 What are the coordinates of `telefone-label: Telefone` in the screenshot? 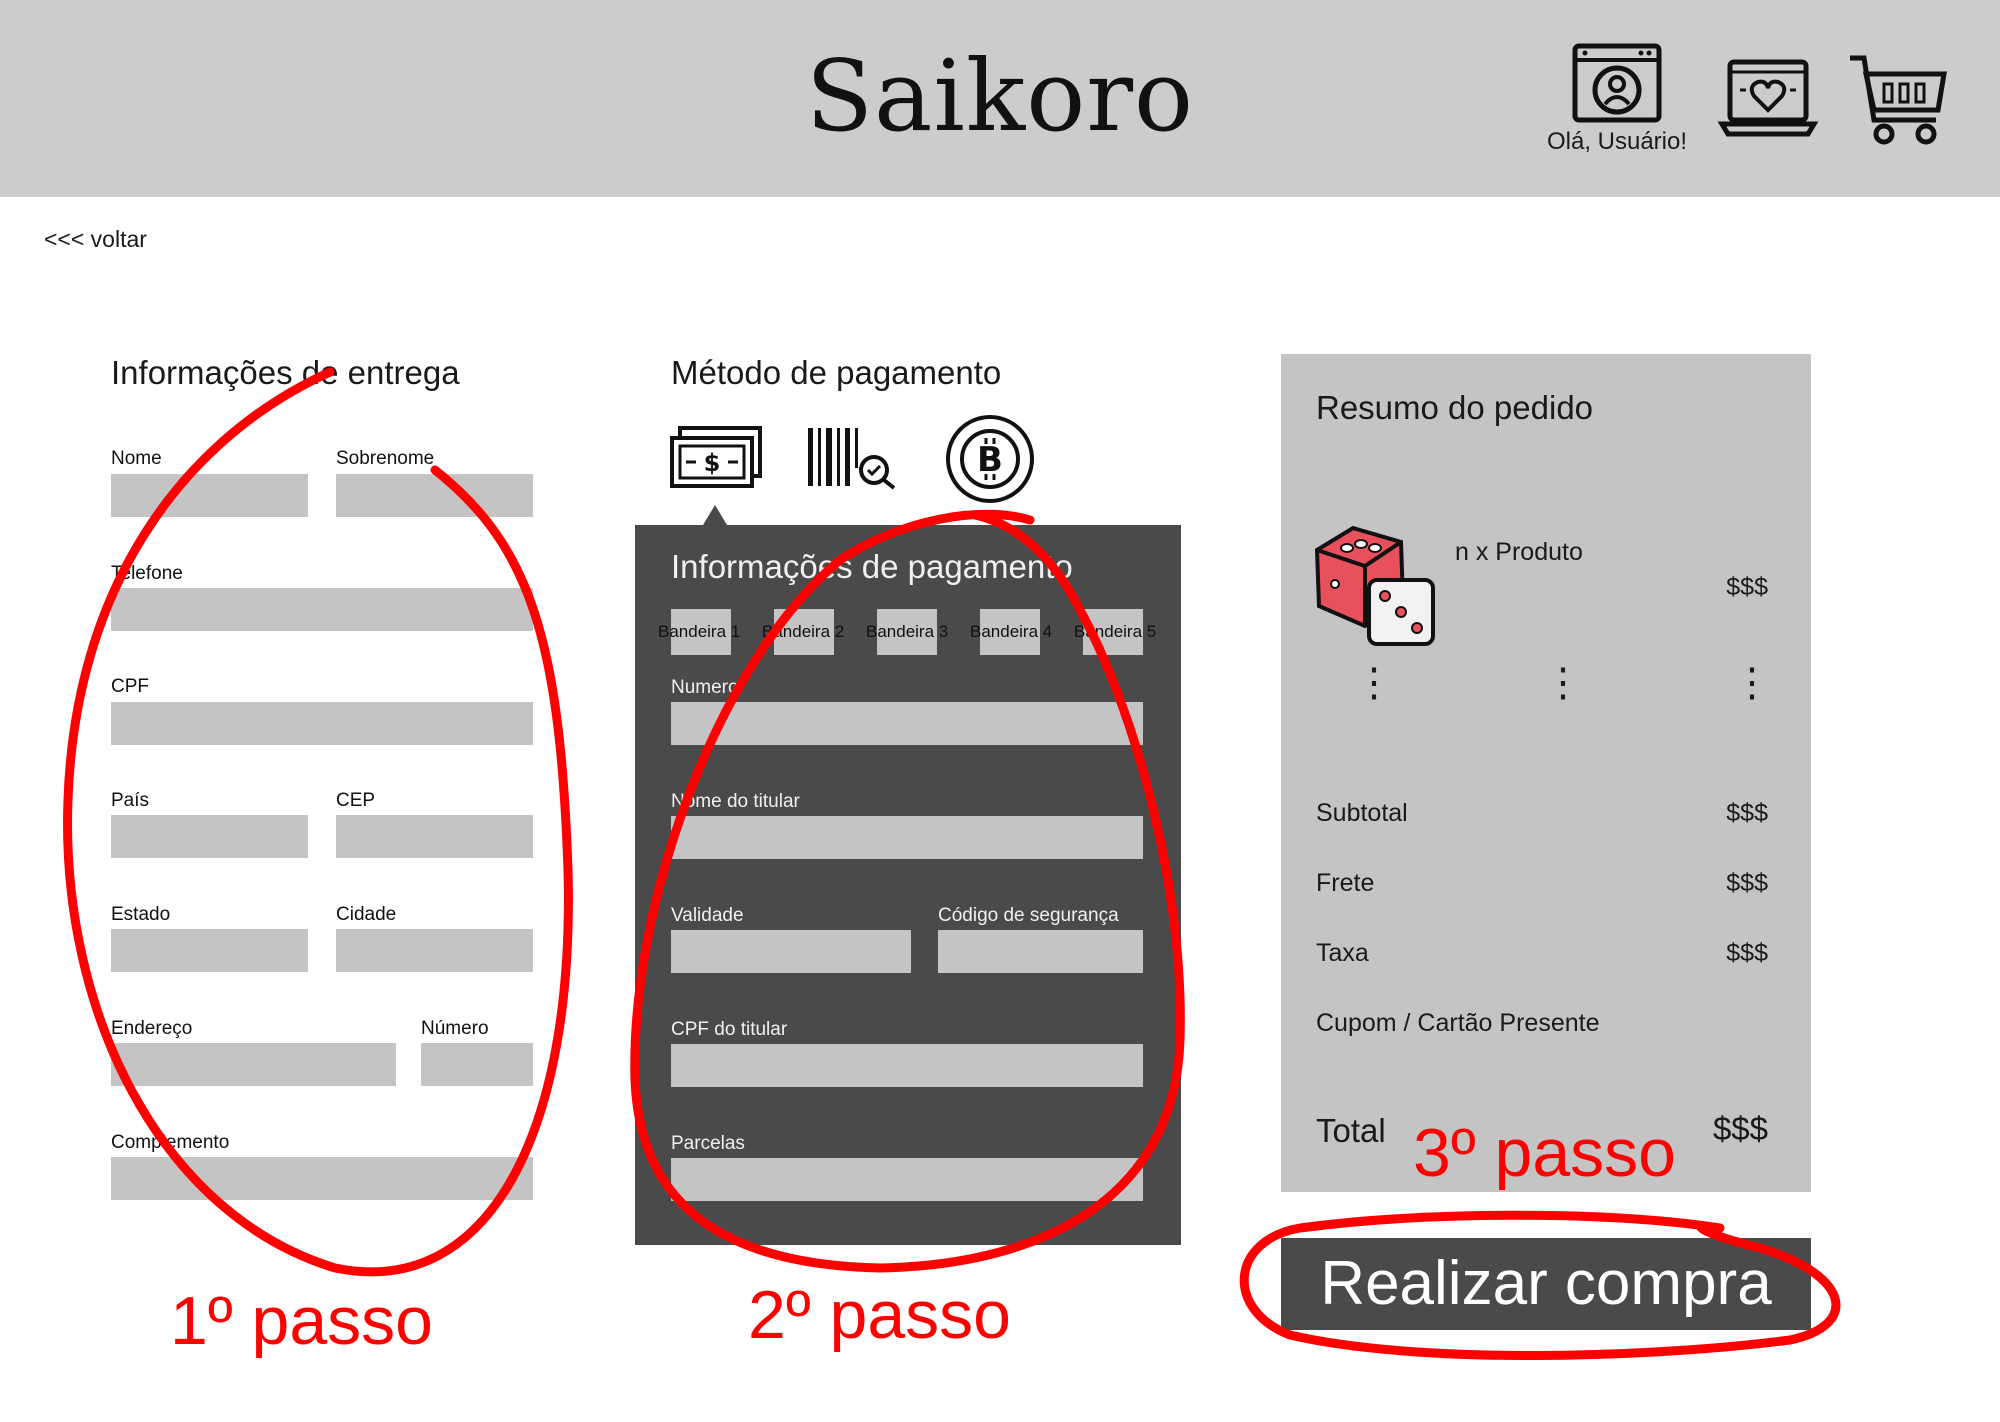 It's located at (147, 573).